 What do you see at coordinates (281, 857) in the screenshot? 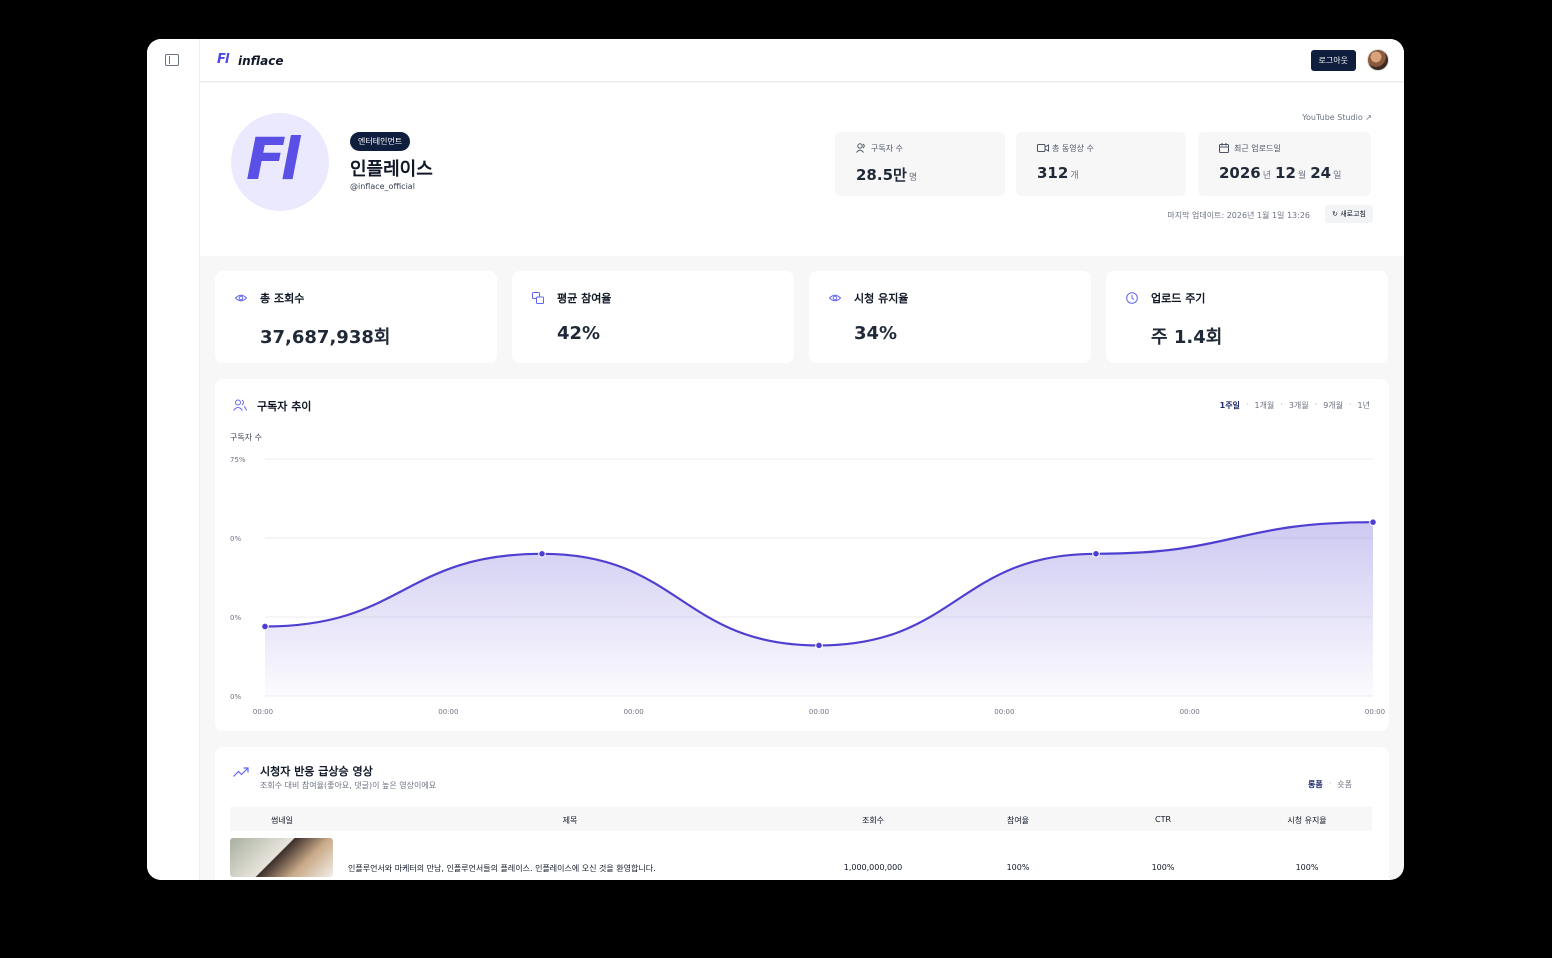
I see `video-thumbnail` at bounding box center [281, 857].